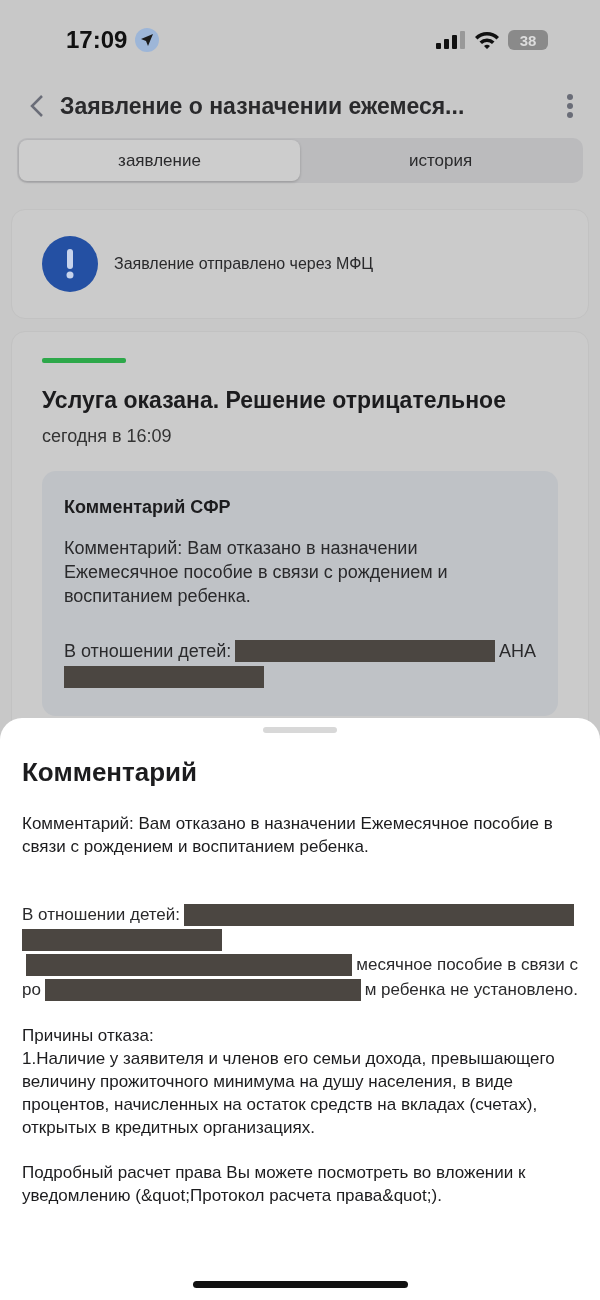 The image size is (600, 1300). I want to click on notice-text: Заявление отправлено через МФЦ, so click(244, 264).